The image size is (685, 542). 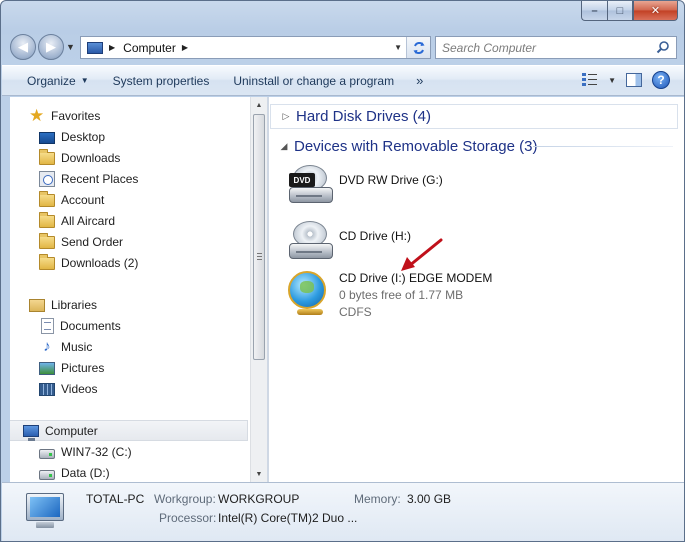 I want to click on group-divider, so click(x=603, y=146).